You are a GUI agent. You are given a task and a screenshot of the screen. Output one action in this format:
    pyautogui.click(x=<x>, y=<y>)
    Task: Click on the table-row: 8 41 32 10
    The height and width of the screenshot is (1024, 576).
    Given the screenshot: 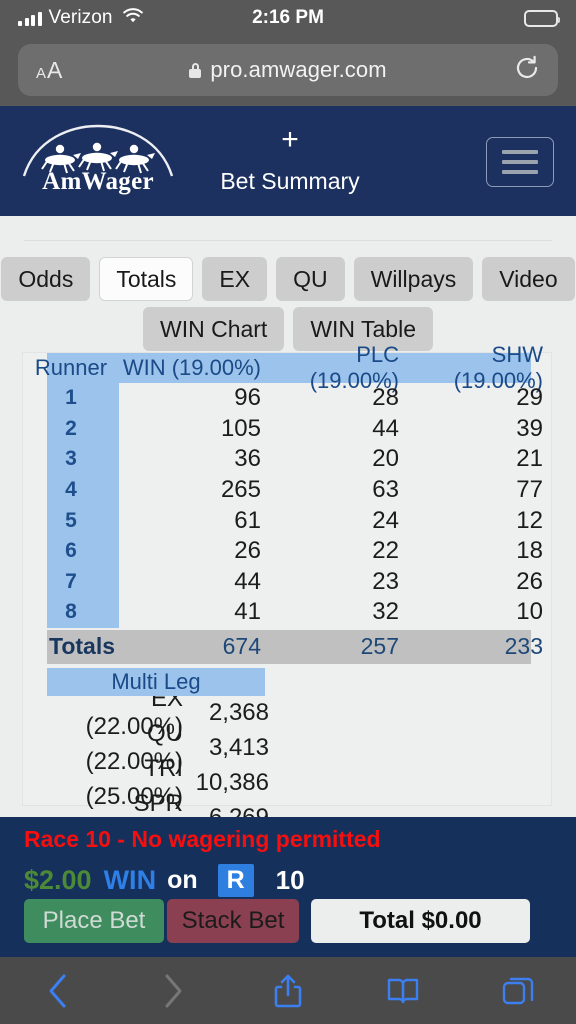 What is the action you would take?
    pyautogui.click(x=287, y=612)
    